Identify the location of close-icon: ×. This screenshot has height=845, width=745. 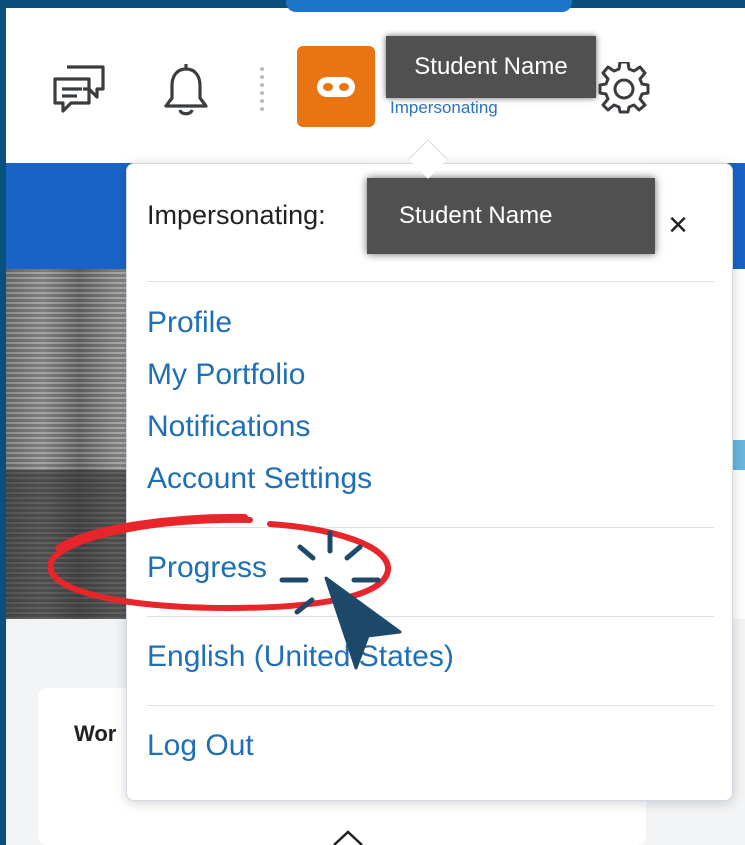
(678, 225).